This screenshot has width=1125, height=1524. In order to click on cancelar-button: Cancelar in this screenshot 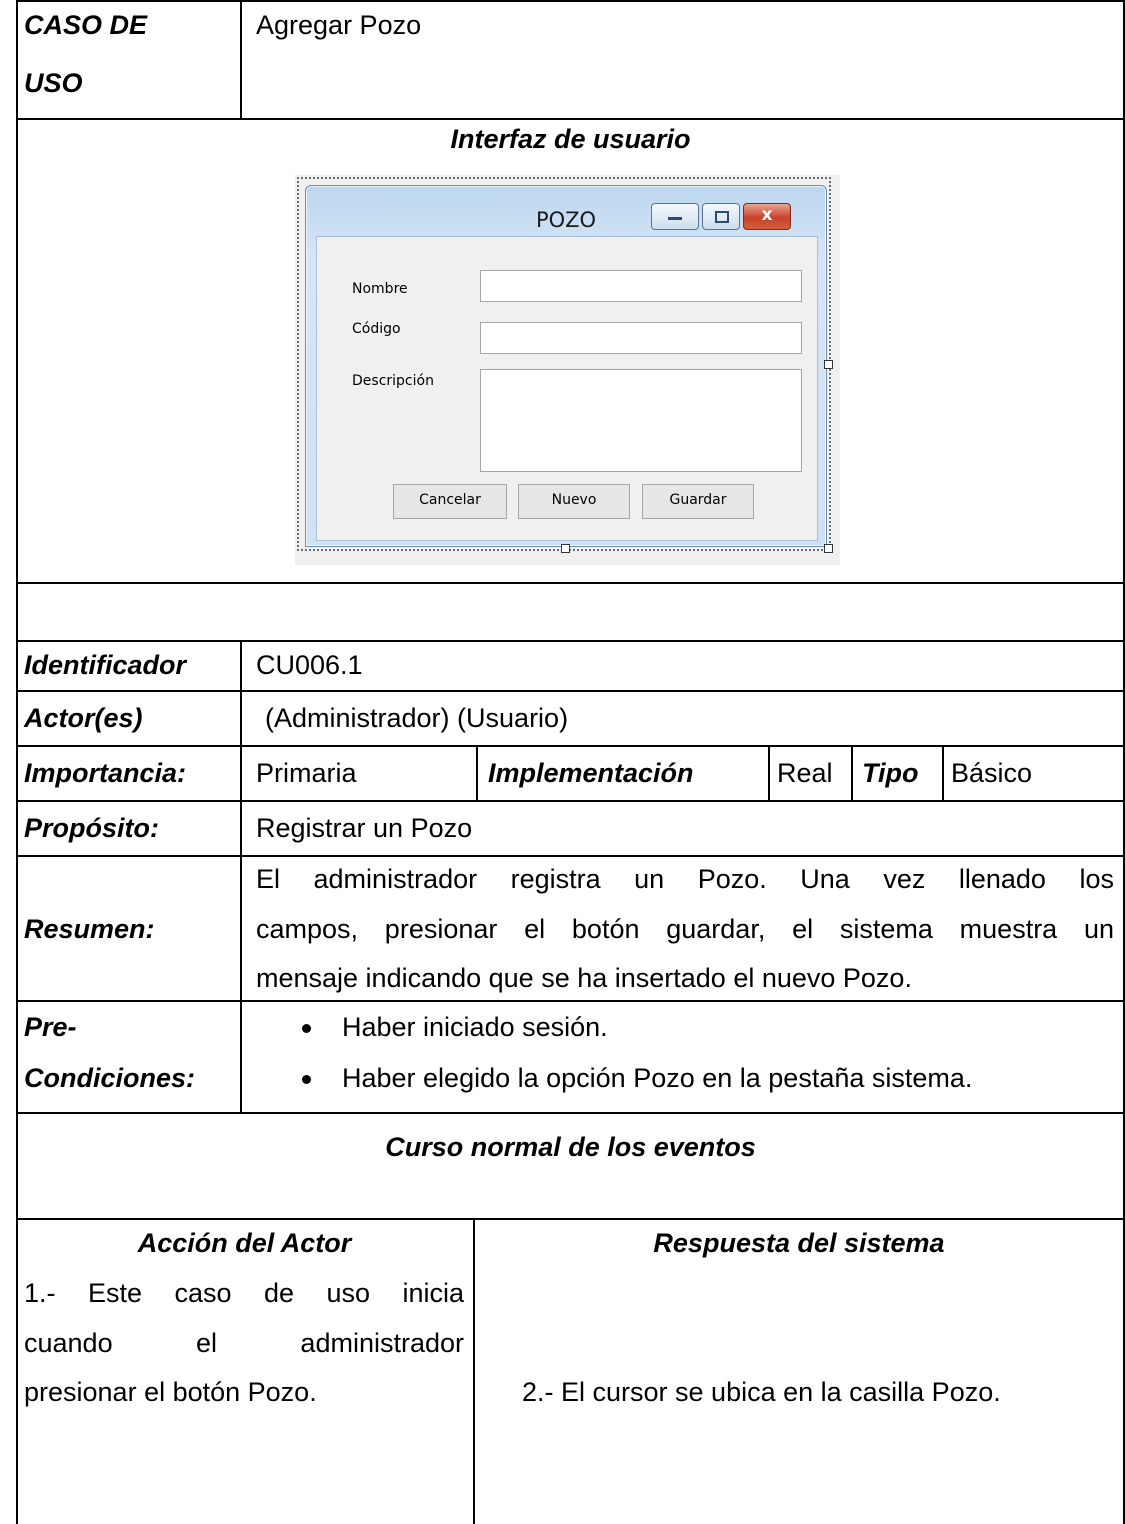, I will do `click(450, 501)`.